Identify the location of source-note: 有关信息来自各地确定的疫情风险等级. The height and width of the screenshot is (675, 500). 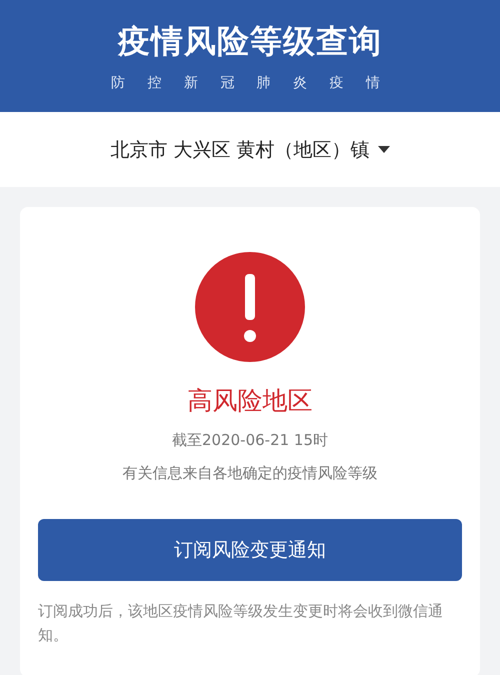
(250, 473).